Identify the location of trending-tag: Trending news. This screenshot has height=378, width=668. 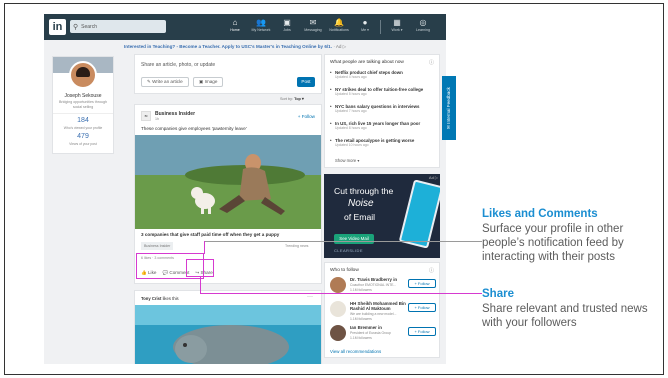
(297, 246).